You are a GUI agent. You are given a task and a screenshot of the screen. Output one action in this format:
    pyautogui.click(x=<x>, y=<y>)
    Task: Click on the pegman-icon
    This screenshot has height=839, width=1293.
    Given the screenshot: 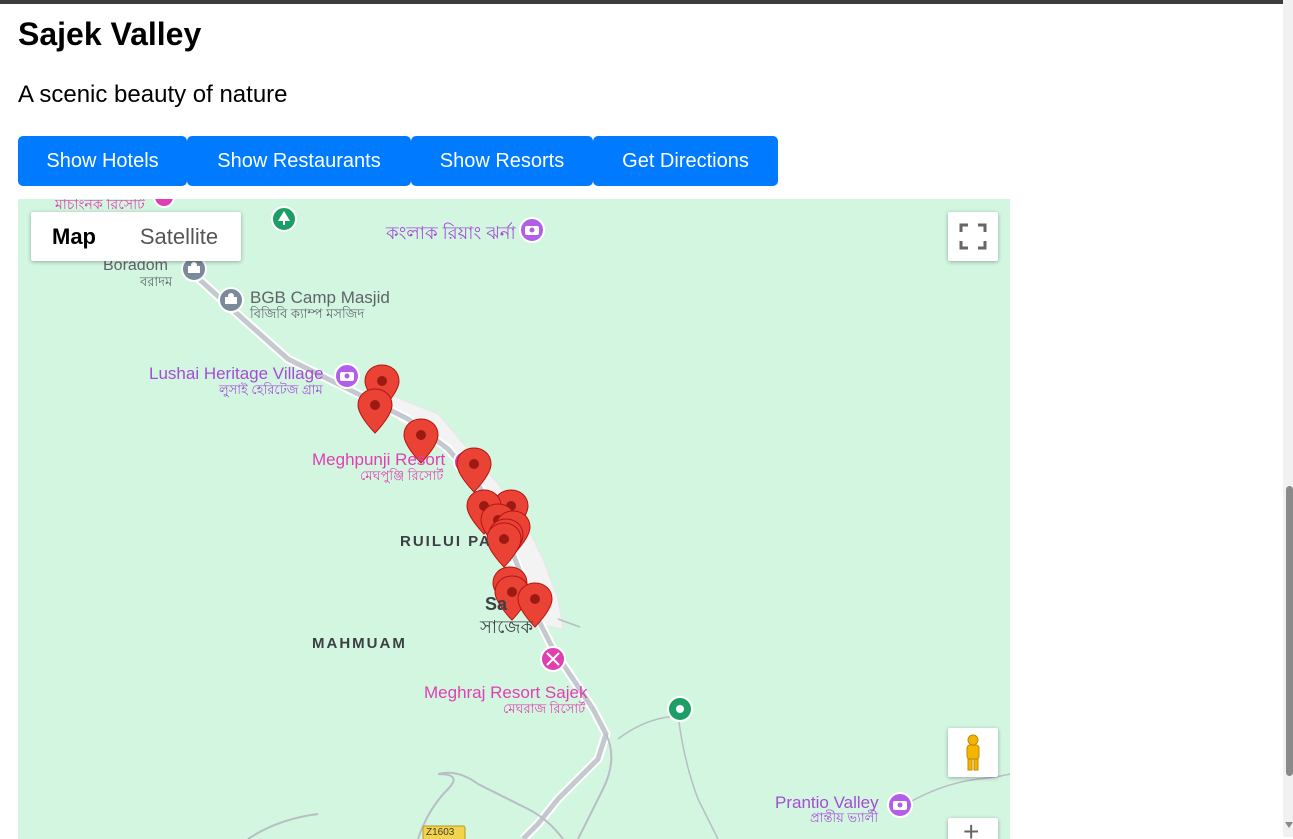 What is the action you would take?
    pyautogui.click(x=973, y=752)
    